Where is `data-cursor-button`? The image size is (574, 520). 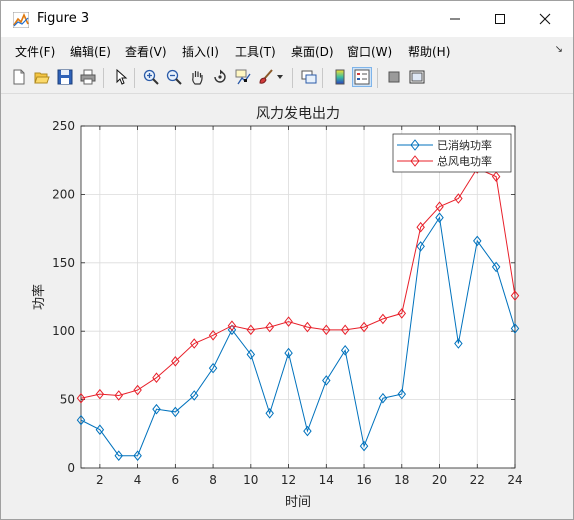 data-cursor-button is located at coordinates (243, 77).